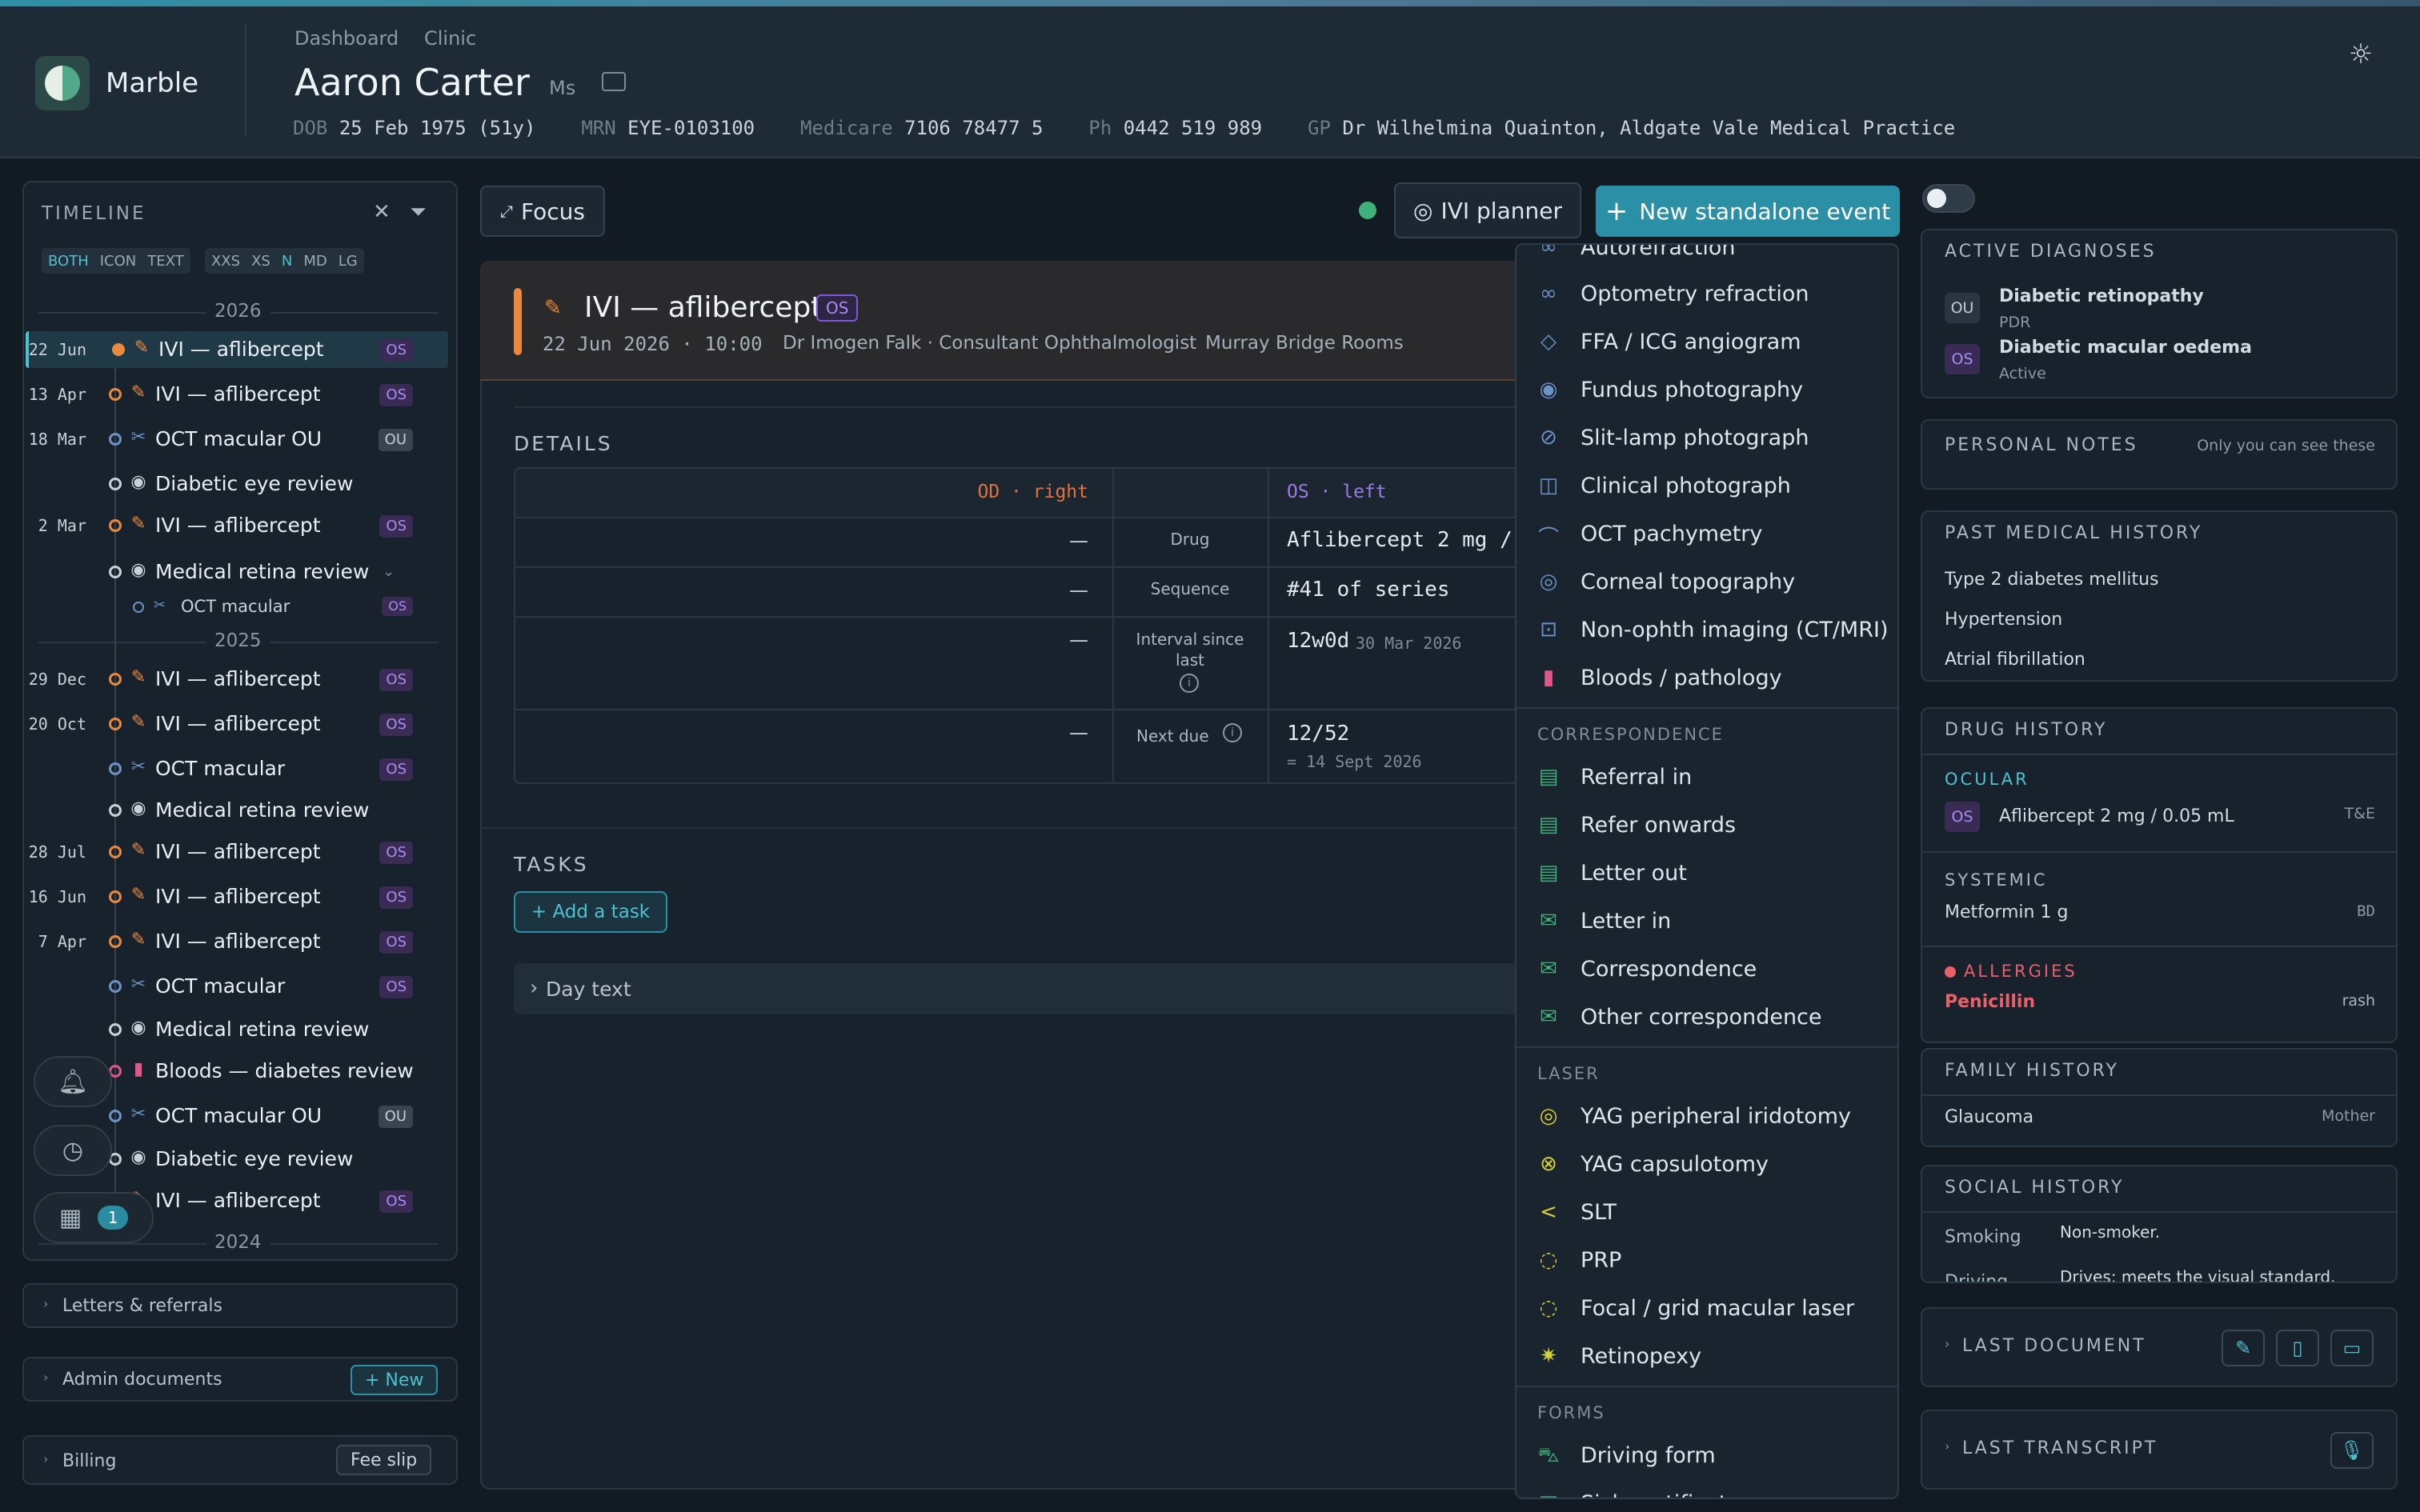 This screenshot has height=1512, width=2420. What do you see at coordinates (1707, 1489) in the screenshot?
I see `menu-item-sick-certificate: ▤ Sick certificate` at bounding box center [1707, 1489].